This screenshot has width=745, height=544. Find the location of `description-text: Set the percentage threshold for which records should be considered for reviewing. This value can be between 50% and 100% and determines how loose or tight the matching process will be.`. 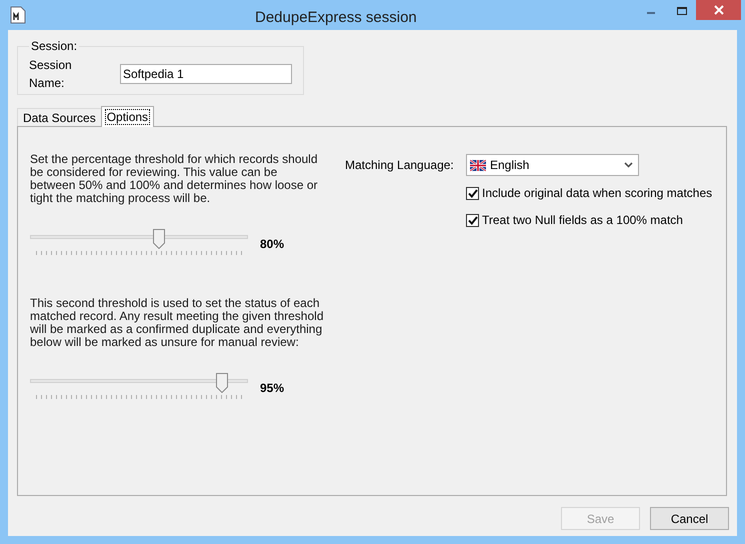

description-text: Set the percentage threshold for which records should be considered for reviewing. This value can be between 50% and 100% and determines how loose or tight the matching process will be. is located at coordinates (174, 179).